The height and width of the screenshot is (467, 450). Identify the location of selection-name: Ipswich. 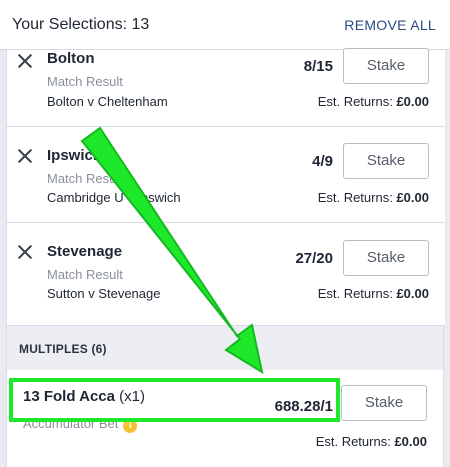
(75, 155).